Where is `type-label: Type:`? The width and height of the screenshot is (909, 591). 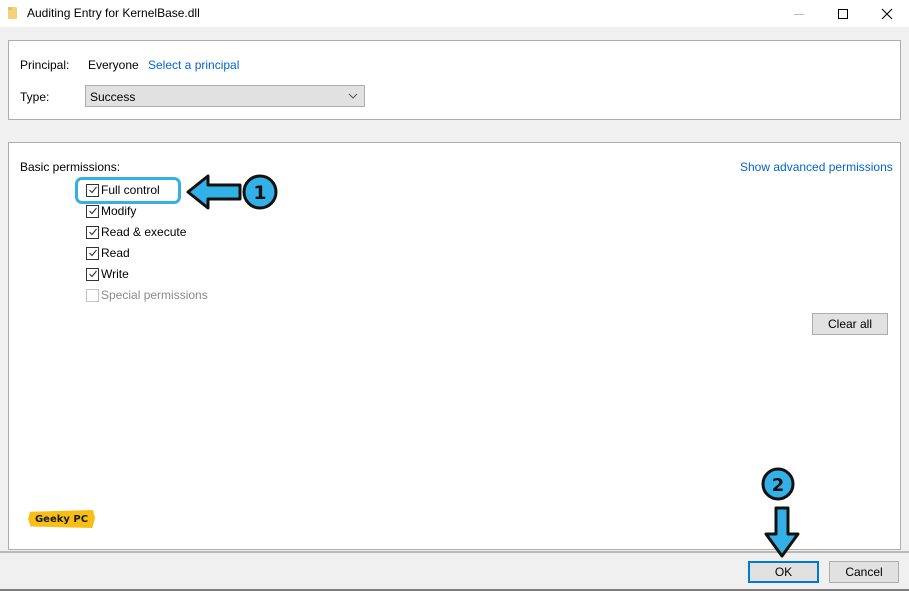 type-label: Type: is located at coordinates (35, 97).